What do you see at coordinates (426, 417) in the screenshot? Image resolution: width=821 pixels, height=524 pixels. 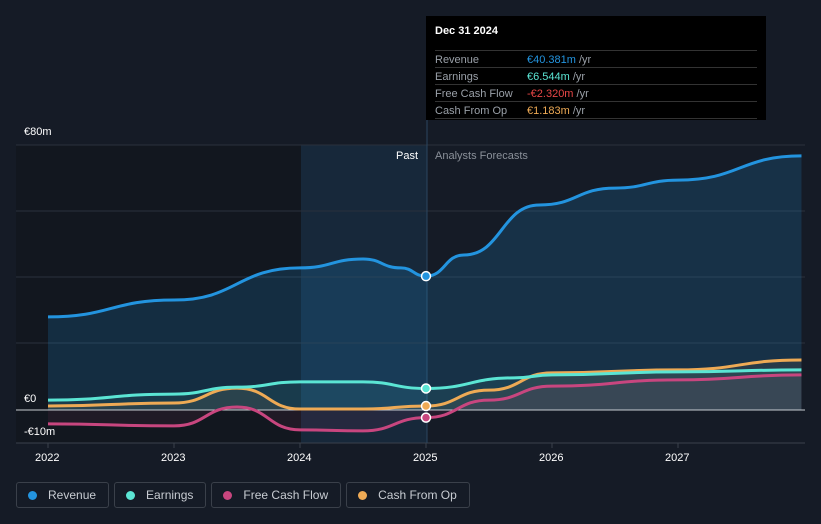 I see `marker-free-cash-flow` at bounding box center [426, 417].